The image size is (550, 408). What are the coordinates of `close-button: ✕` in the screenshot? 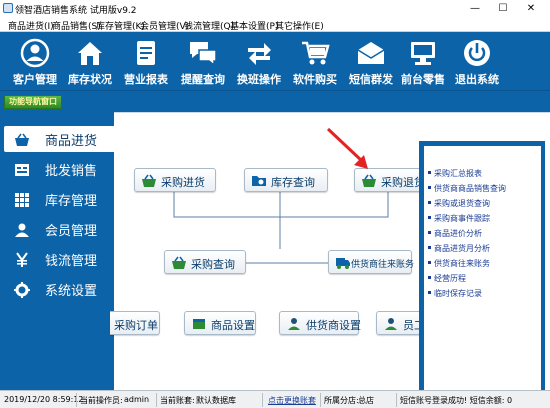 It's located at (531, 8).